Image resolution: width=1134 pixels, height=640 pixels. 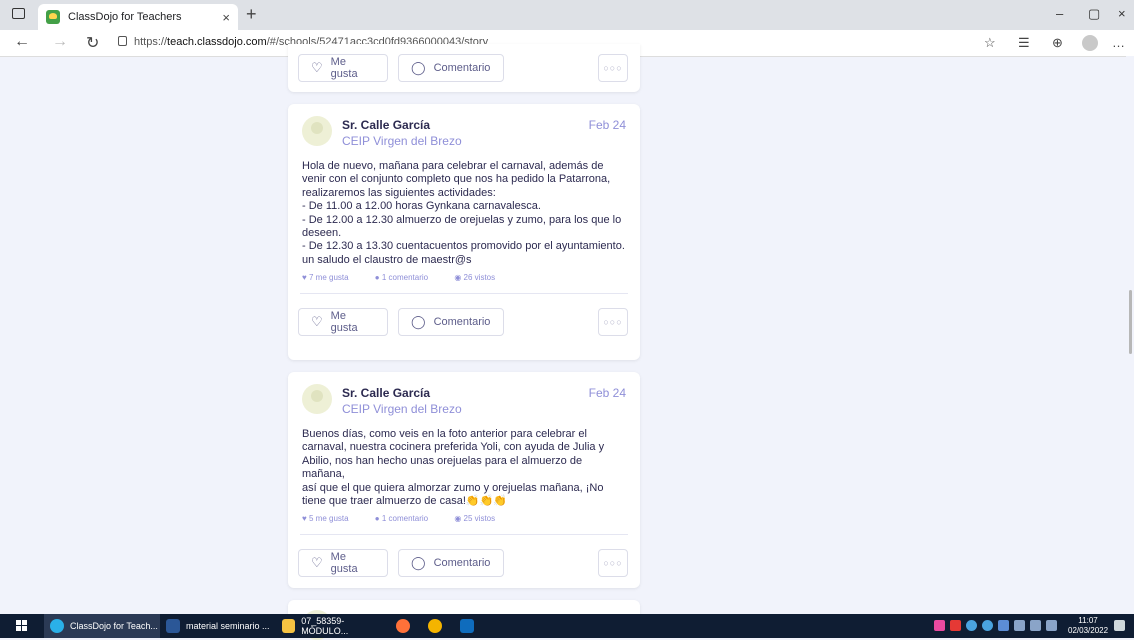 What do you see at coordinates (18, 13) in the screenshot?
I see `tab-actions-icon` at bounding box center [18, 13].